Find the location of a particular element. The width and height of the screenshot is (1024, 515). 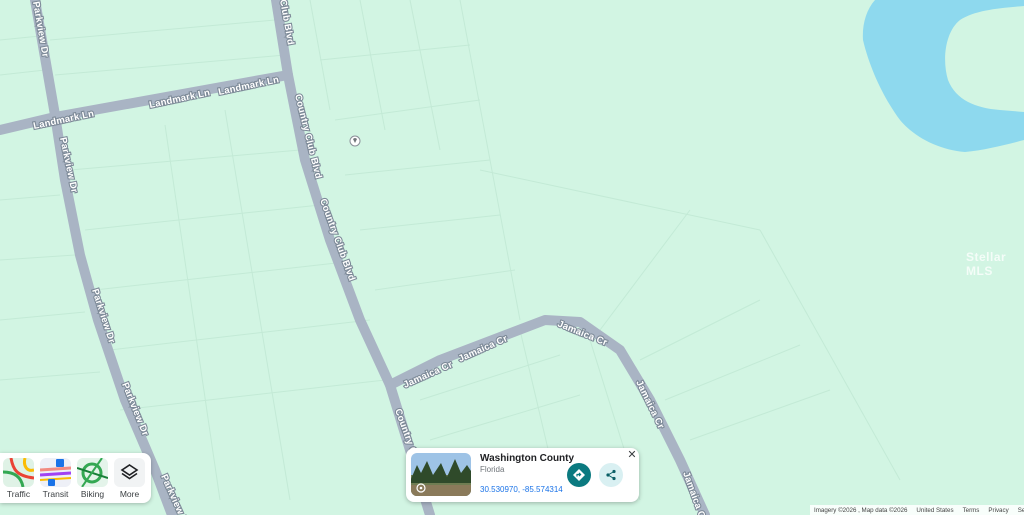

share-button is located at coordinates (611, 475).